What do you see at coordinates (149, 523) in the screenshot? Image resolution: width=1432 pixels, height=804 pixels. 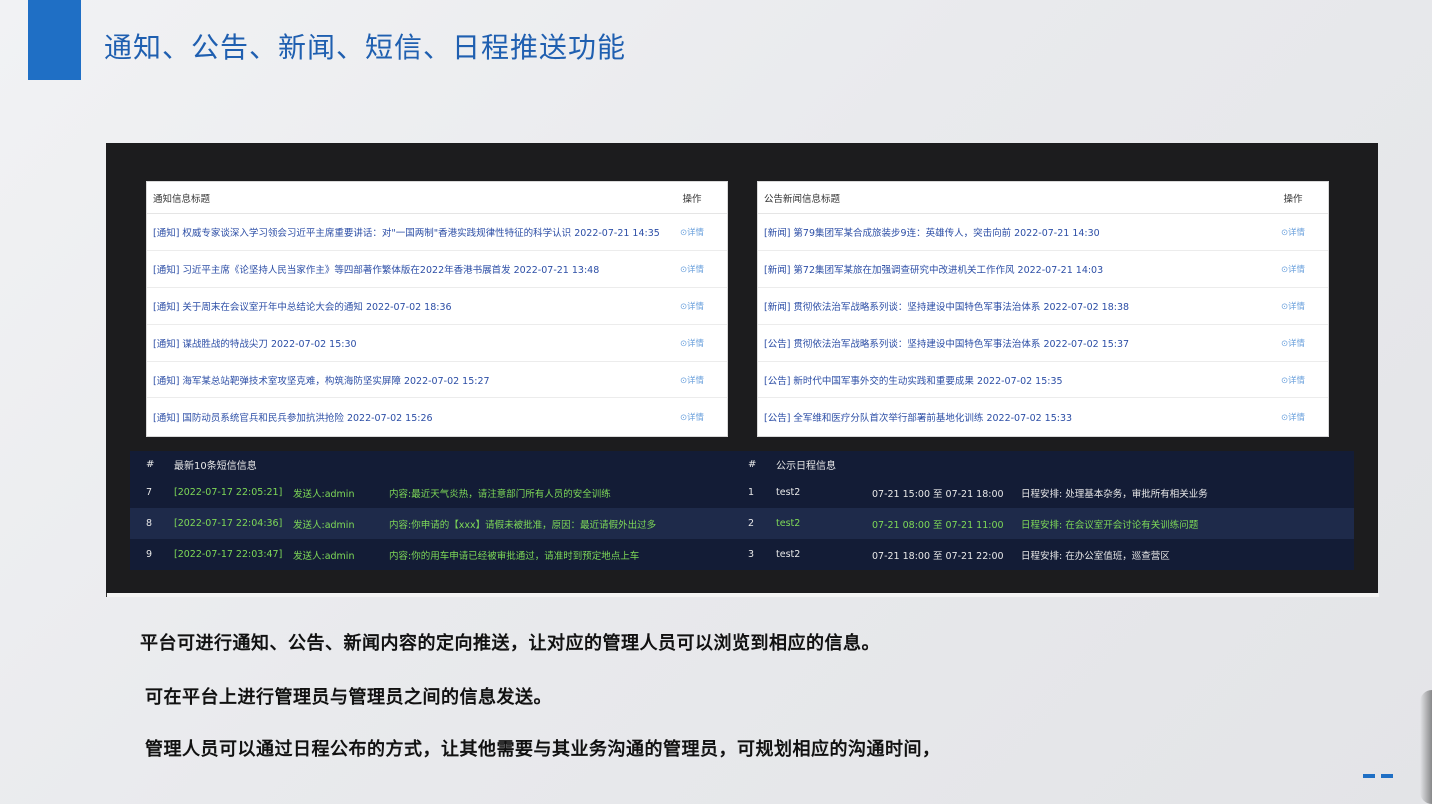 I see `sms-index: 8` at bounding box center [149, 523].